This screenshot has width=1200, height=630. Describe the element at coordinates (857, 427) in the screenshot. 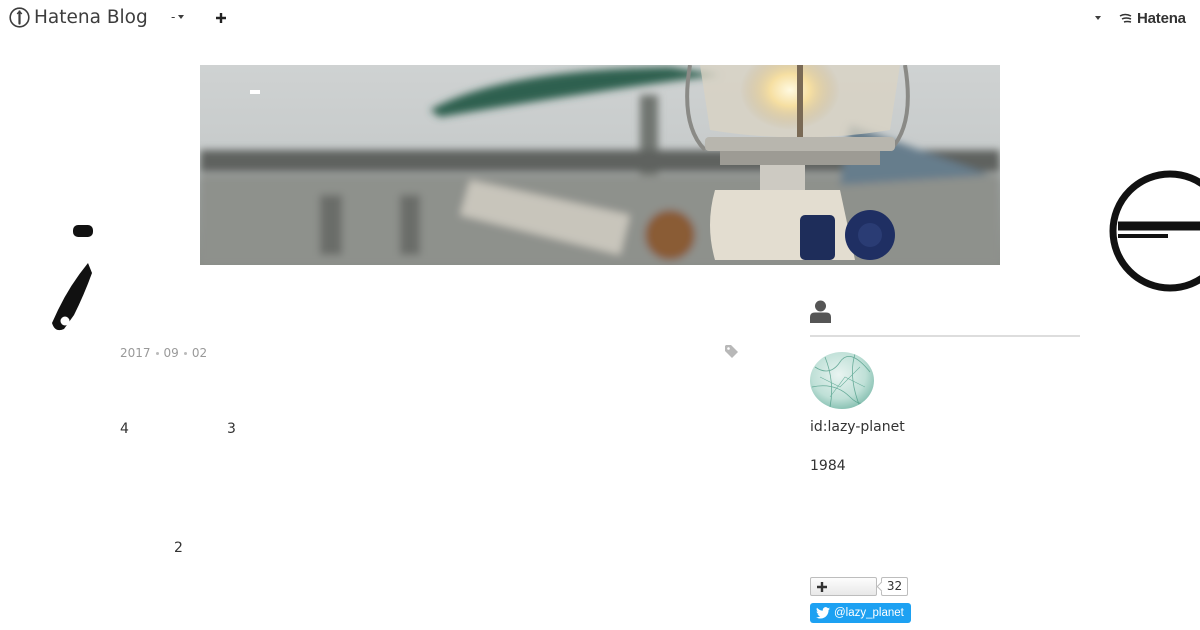

I see `profile-id-link: id:lazy-planet` at that location.